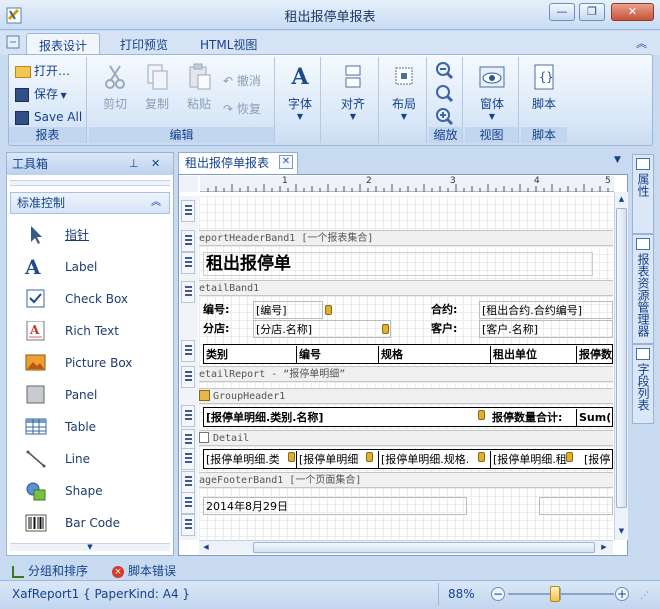 The height and width of the screenshot is (609, 660). I want to click on field-label-heyue: 合约:, so click(444, 310).